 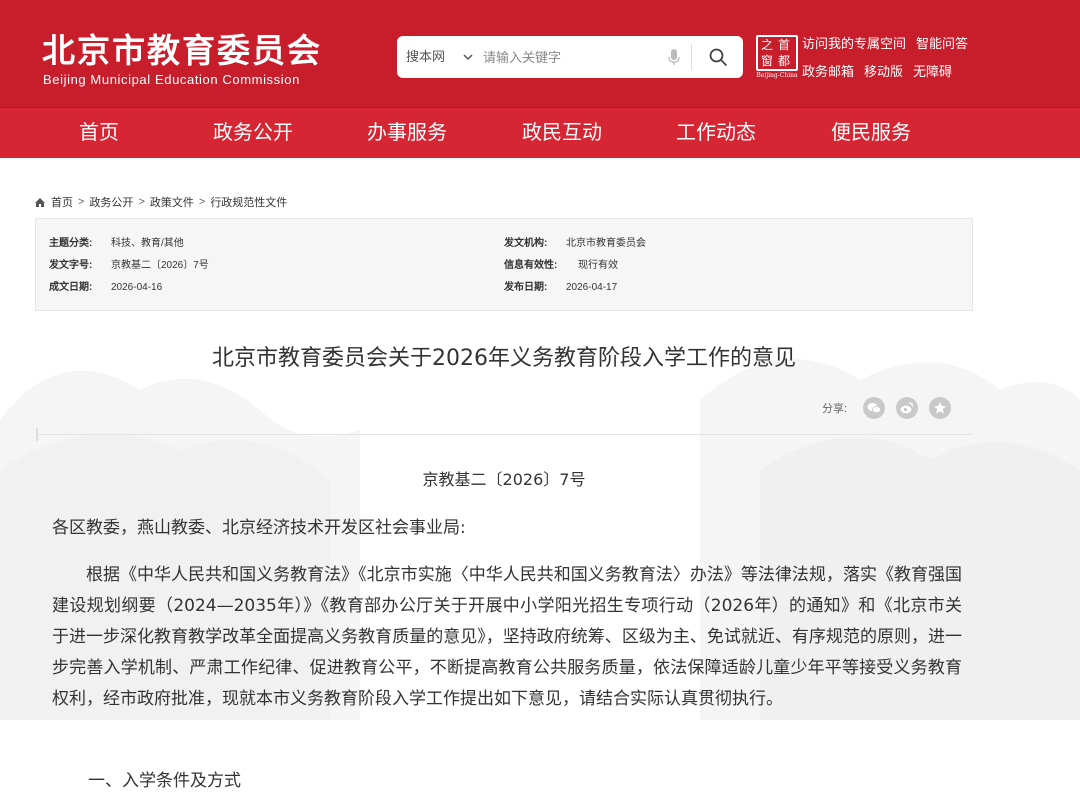 I want to click on link-personal-space: 访问我的专属空间, so click(x=854, y=49).